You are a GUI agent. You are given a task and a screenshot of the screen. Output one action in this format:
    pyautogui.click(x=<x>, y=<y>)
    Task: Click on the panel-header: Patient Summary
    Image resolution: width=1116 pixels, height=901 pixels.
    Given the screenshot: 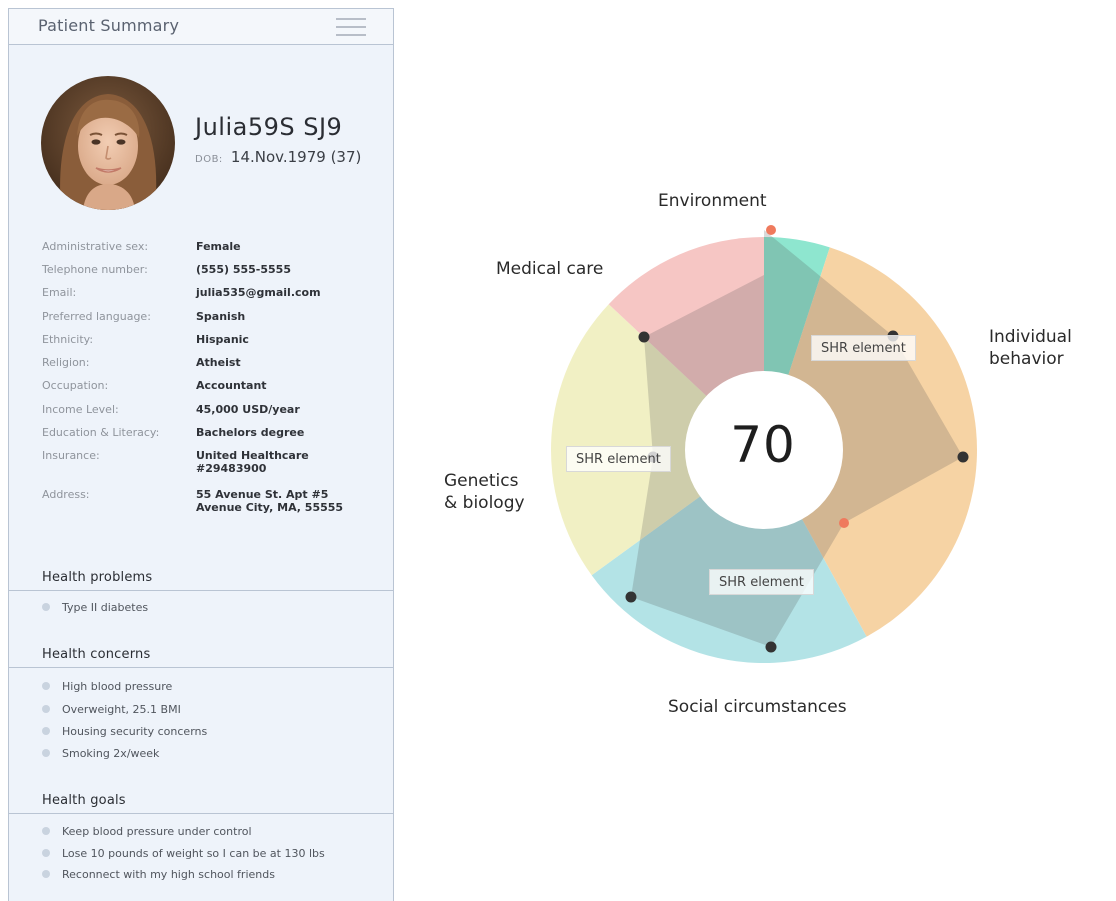 What is the action you would take?
    pyautogui.click(x=201, y=27)
    